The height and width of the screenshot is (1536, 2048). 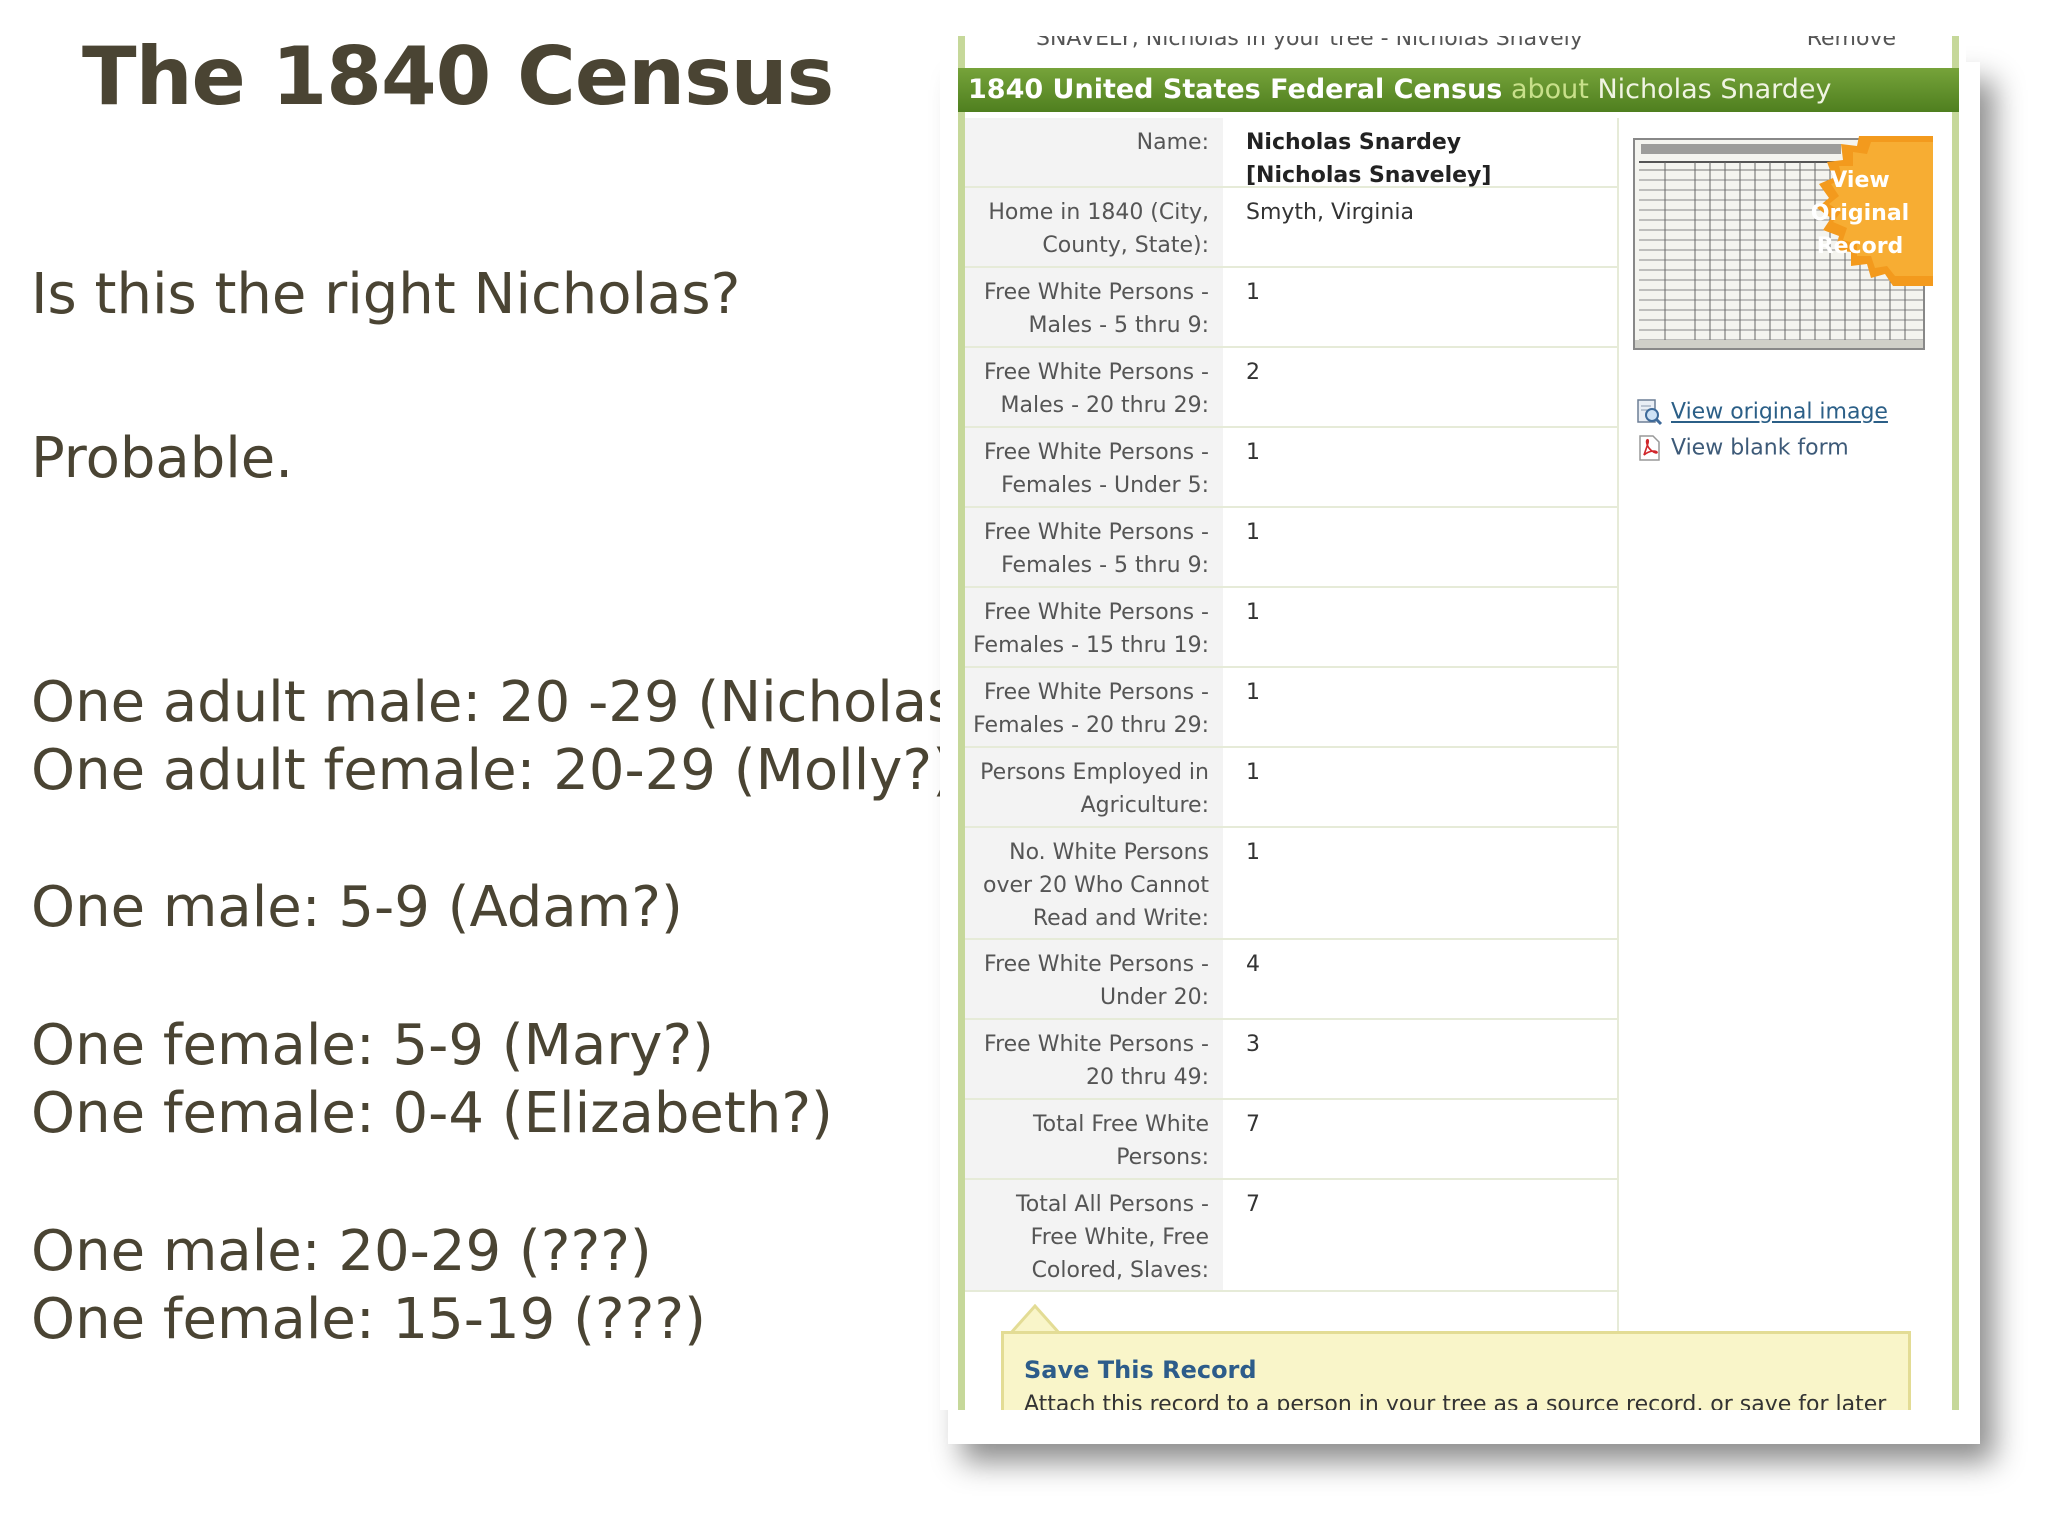 I want to click on slide-question: Is this the right Nicholas?, so click(x=386, y=294).